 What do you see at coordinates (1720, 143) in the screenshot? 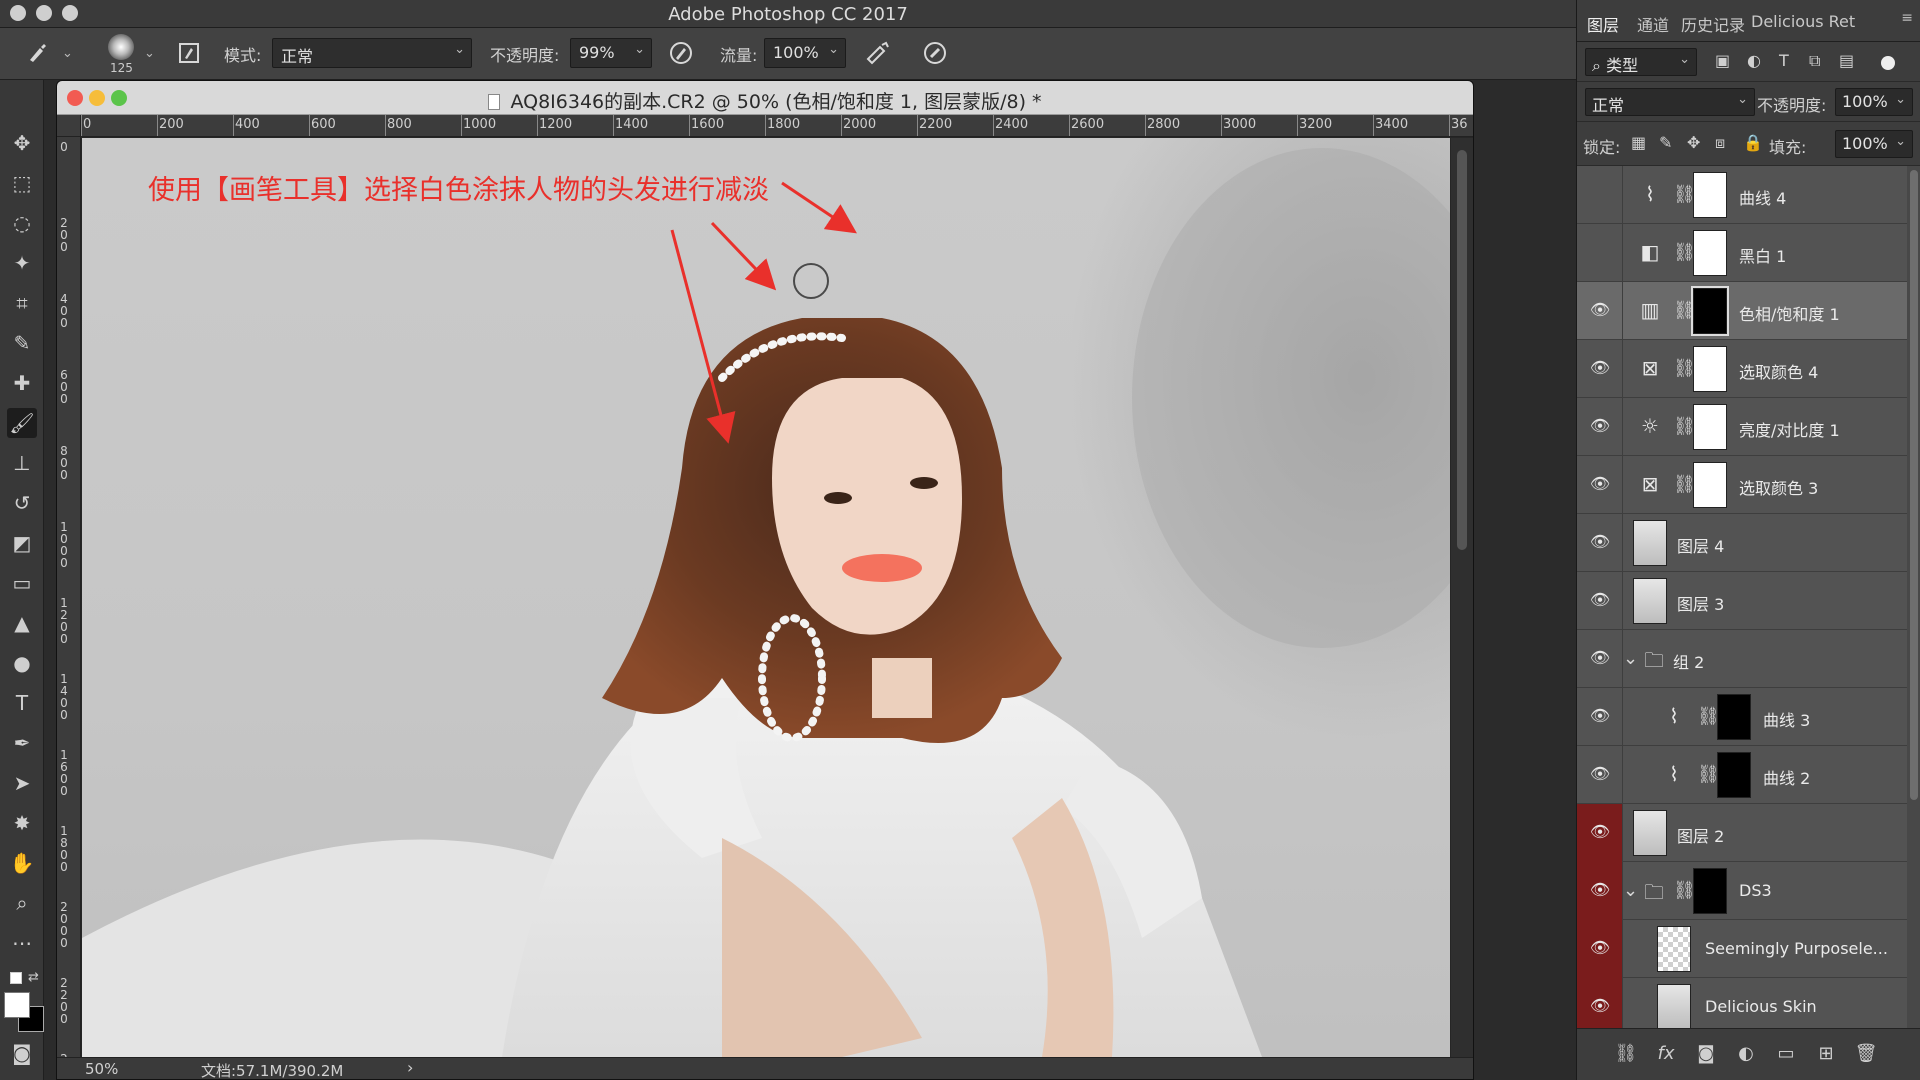
I see `lock-artboard-icon: ⧈` at bounding box center [1720, 143].